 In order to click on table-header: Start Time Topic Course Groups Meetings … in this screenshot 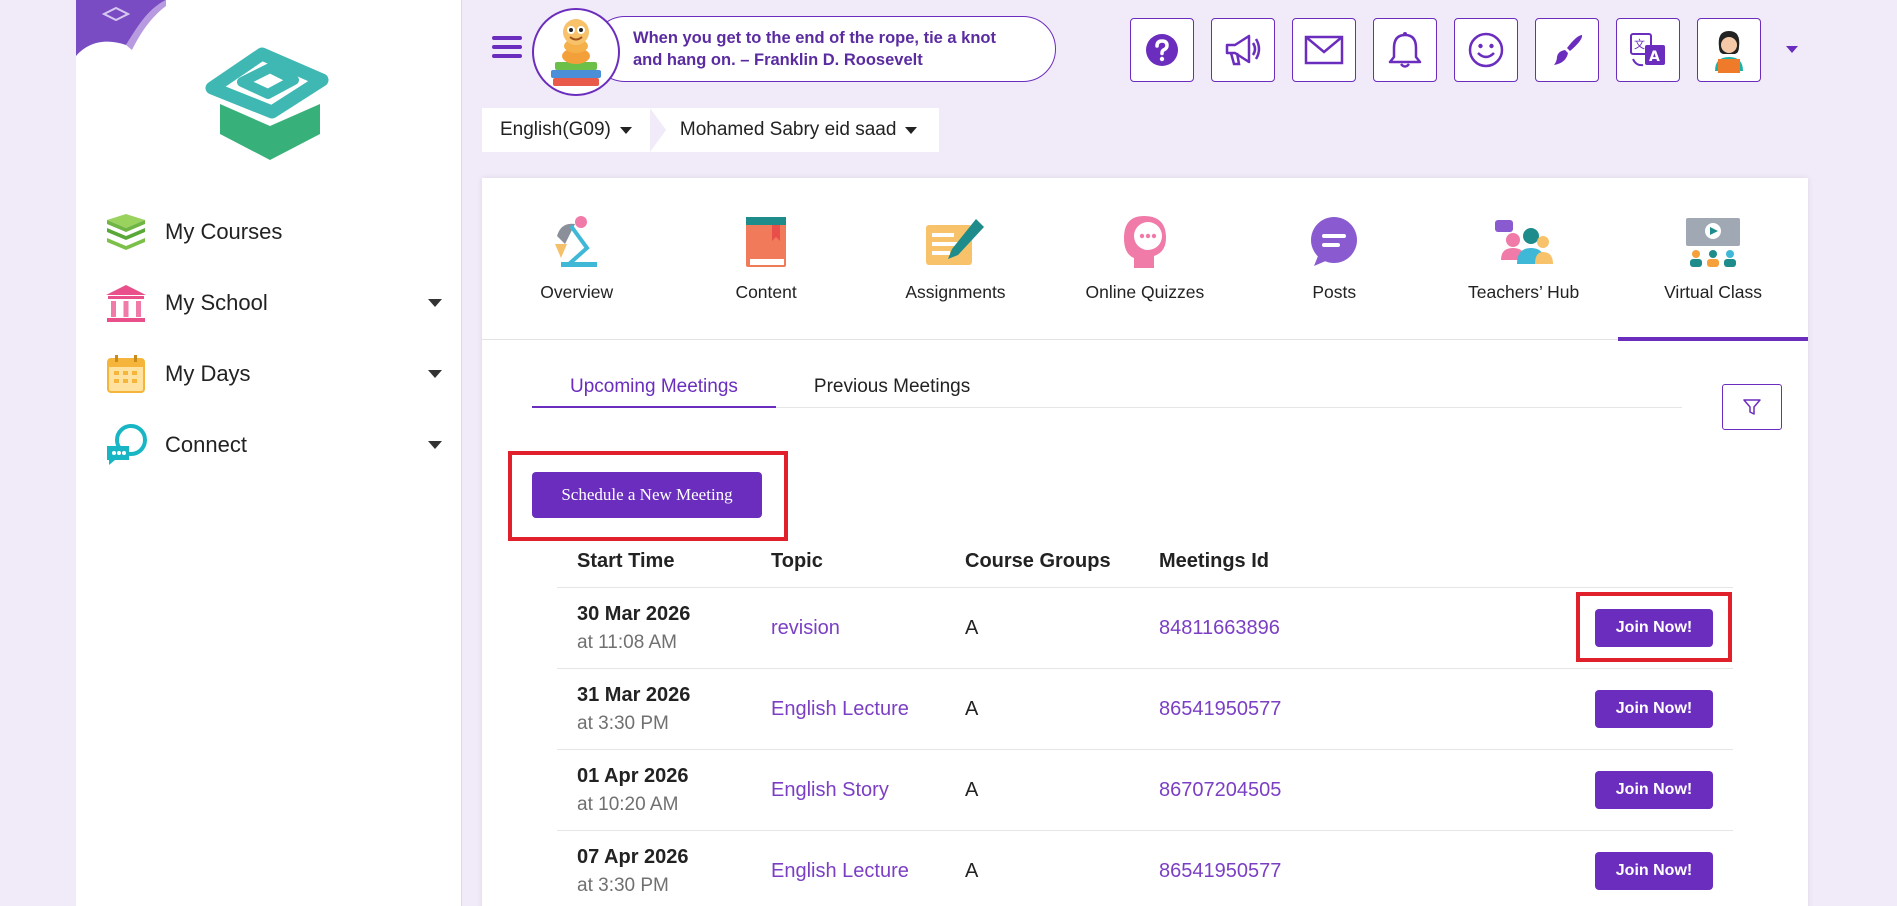, I will do `click(1145, 567)`.